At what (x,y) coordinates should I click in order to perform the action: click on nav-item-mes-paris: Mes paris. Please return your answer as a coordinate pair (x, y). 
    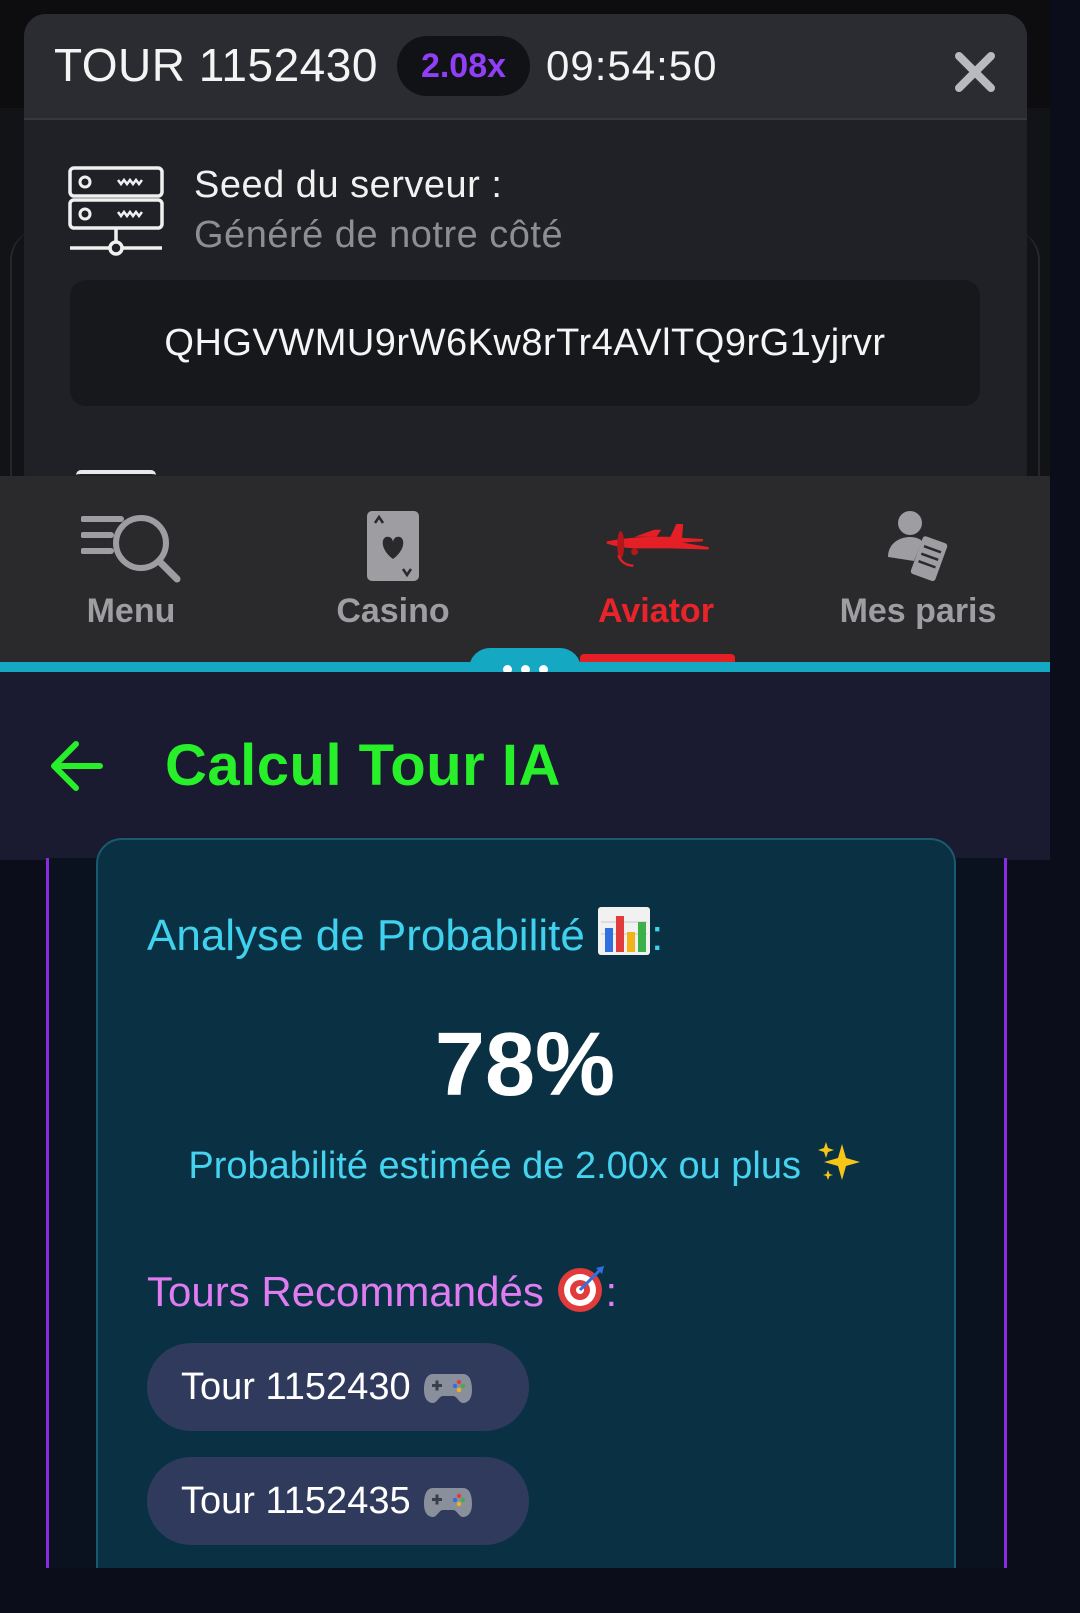
    Looking at the image, I should click on (918, 569).